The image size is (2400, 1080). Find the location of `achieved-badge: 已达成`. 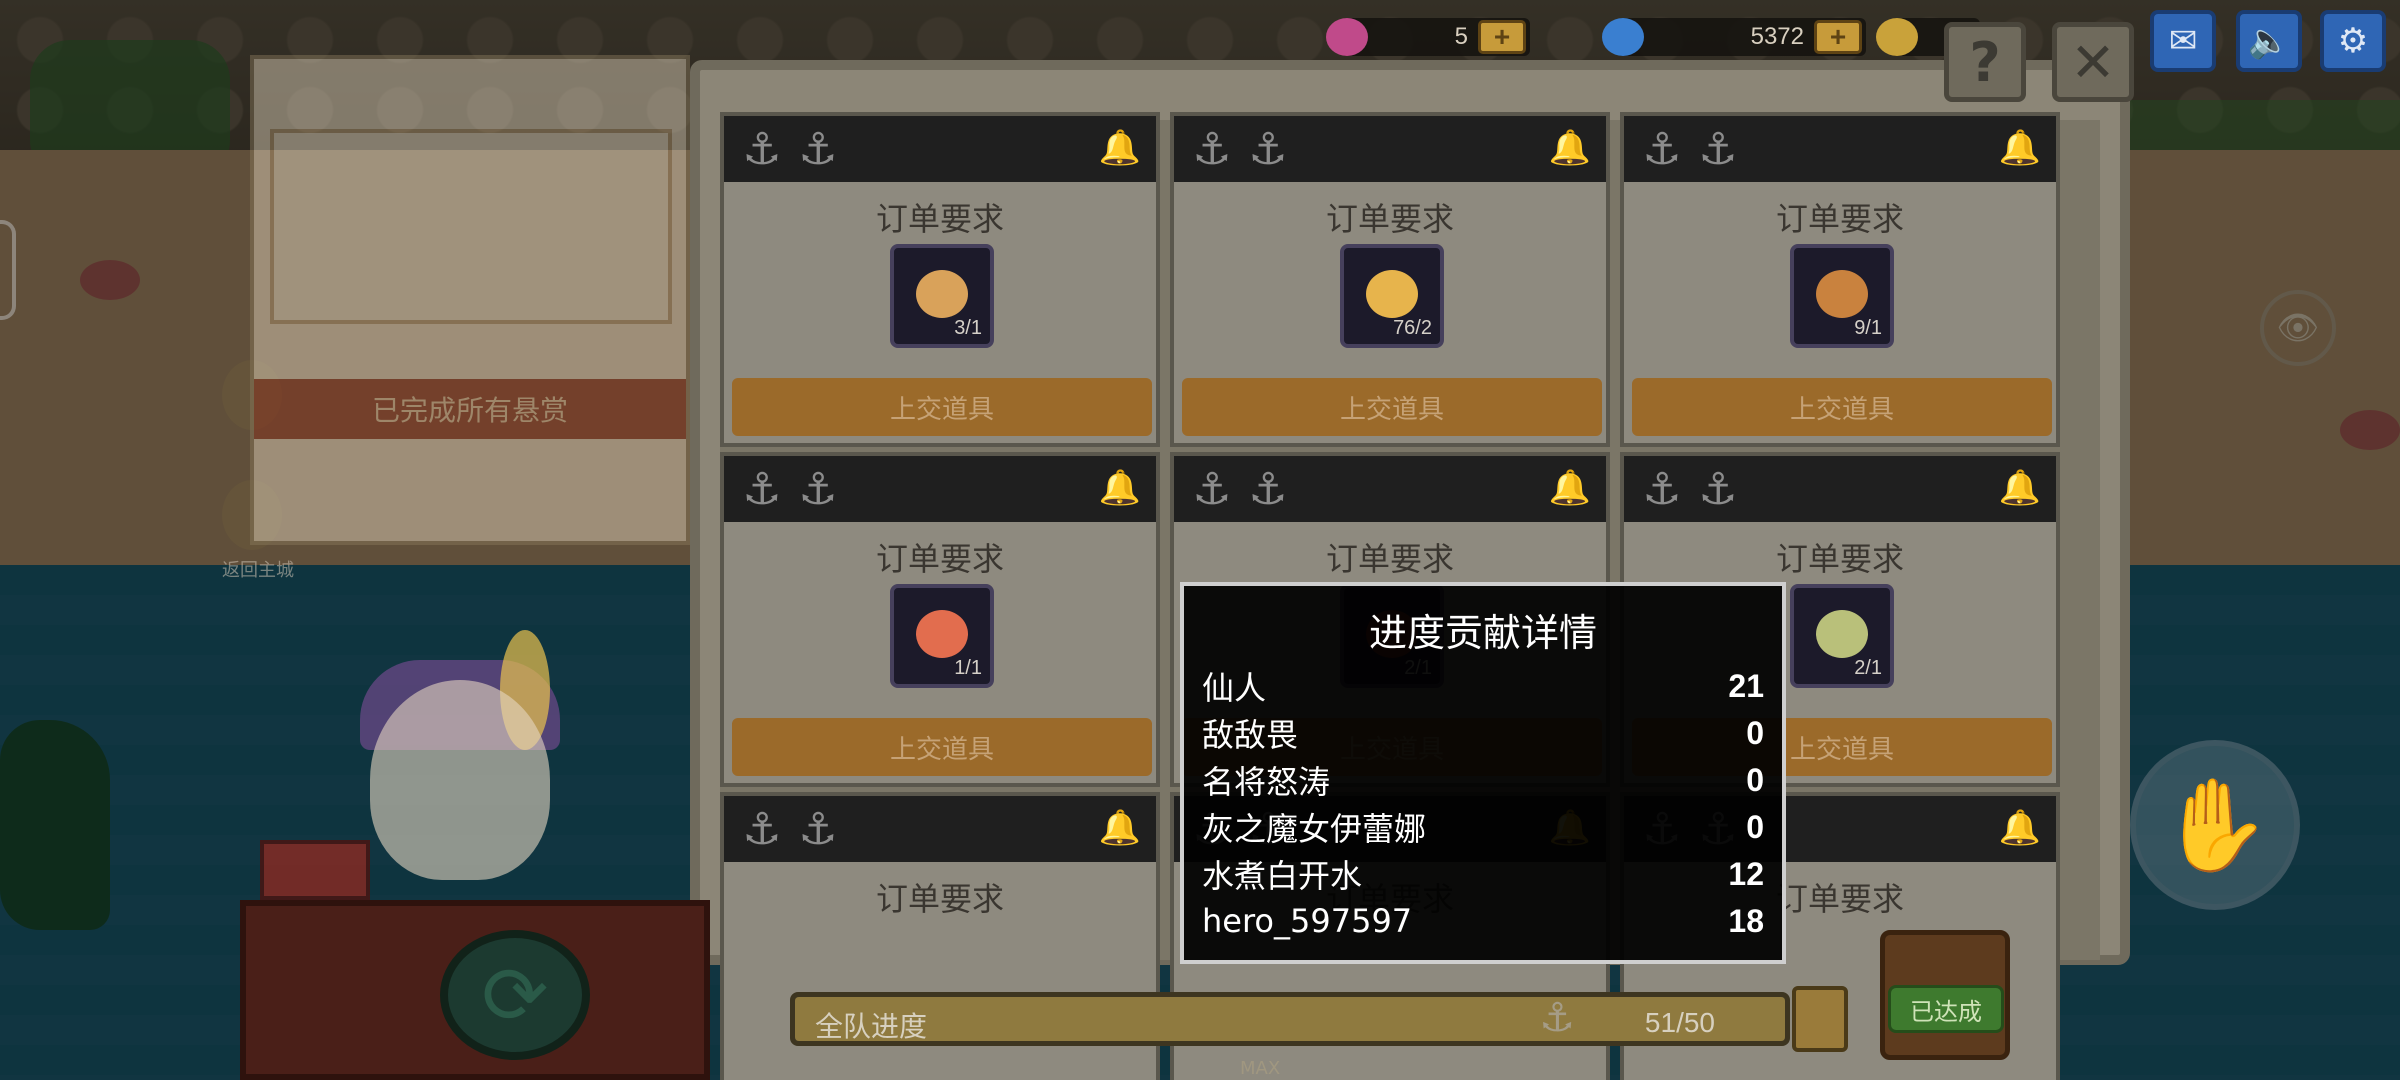

achieved-badge: 已达成 is located at coordinates (1946, 1009).